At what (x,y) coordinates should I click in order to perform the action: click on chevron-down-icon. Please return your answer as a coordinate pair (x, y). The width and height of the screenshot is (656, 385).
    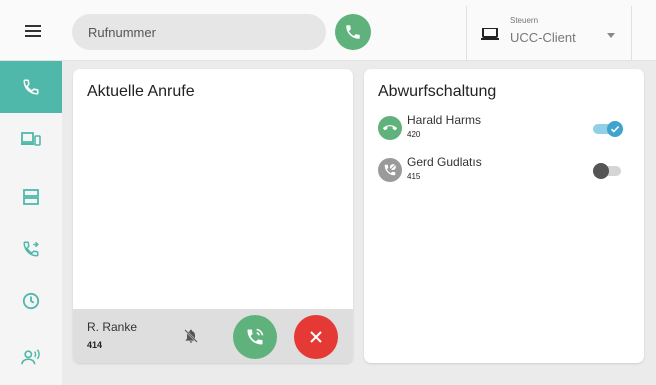
    Looking at the image, I should click on (611, 35).